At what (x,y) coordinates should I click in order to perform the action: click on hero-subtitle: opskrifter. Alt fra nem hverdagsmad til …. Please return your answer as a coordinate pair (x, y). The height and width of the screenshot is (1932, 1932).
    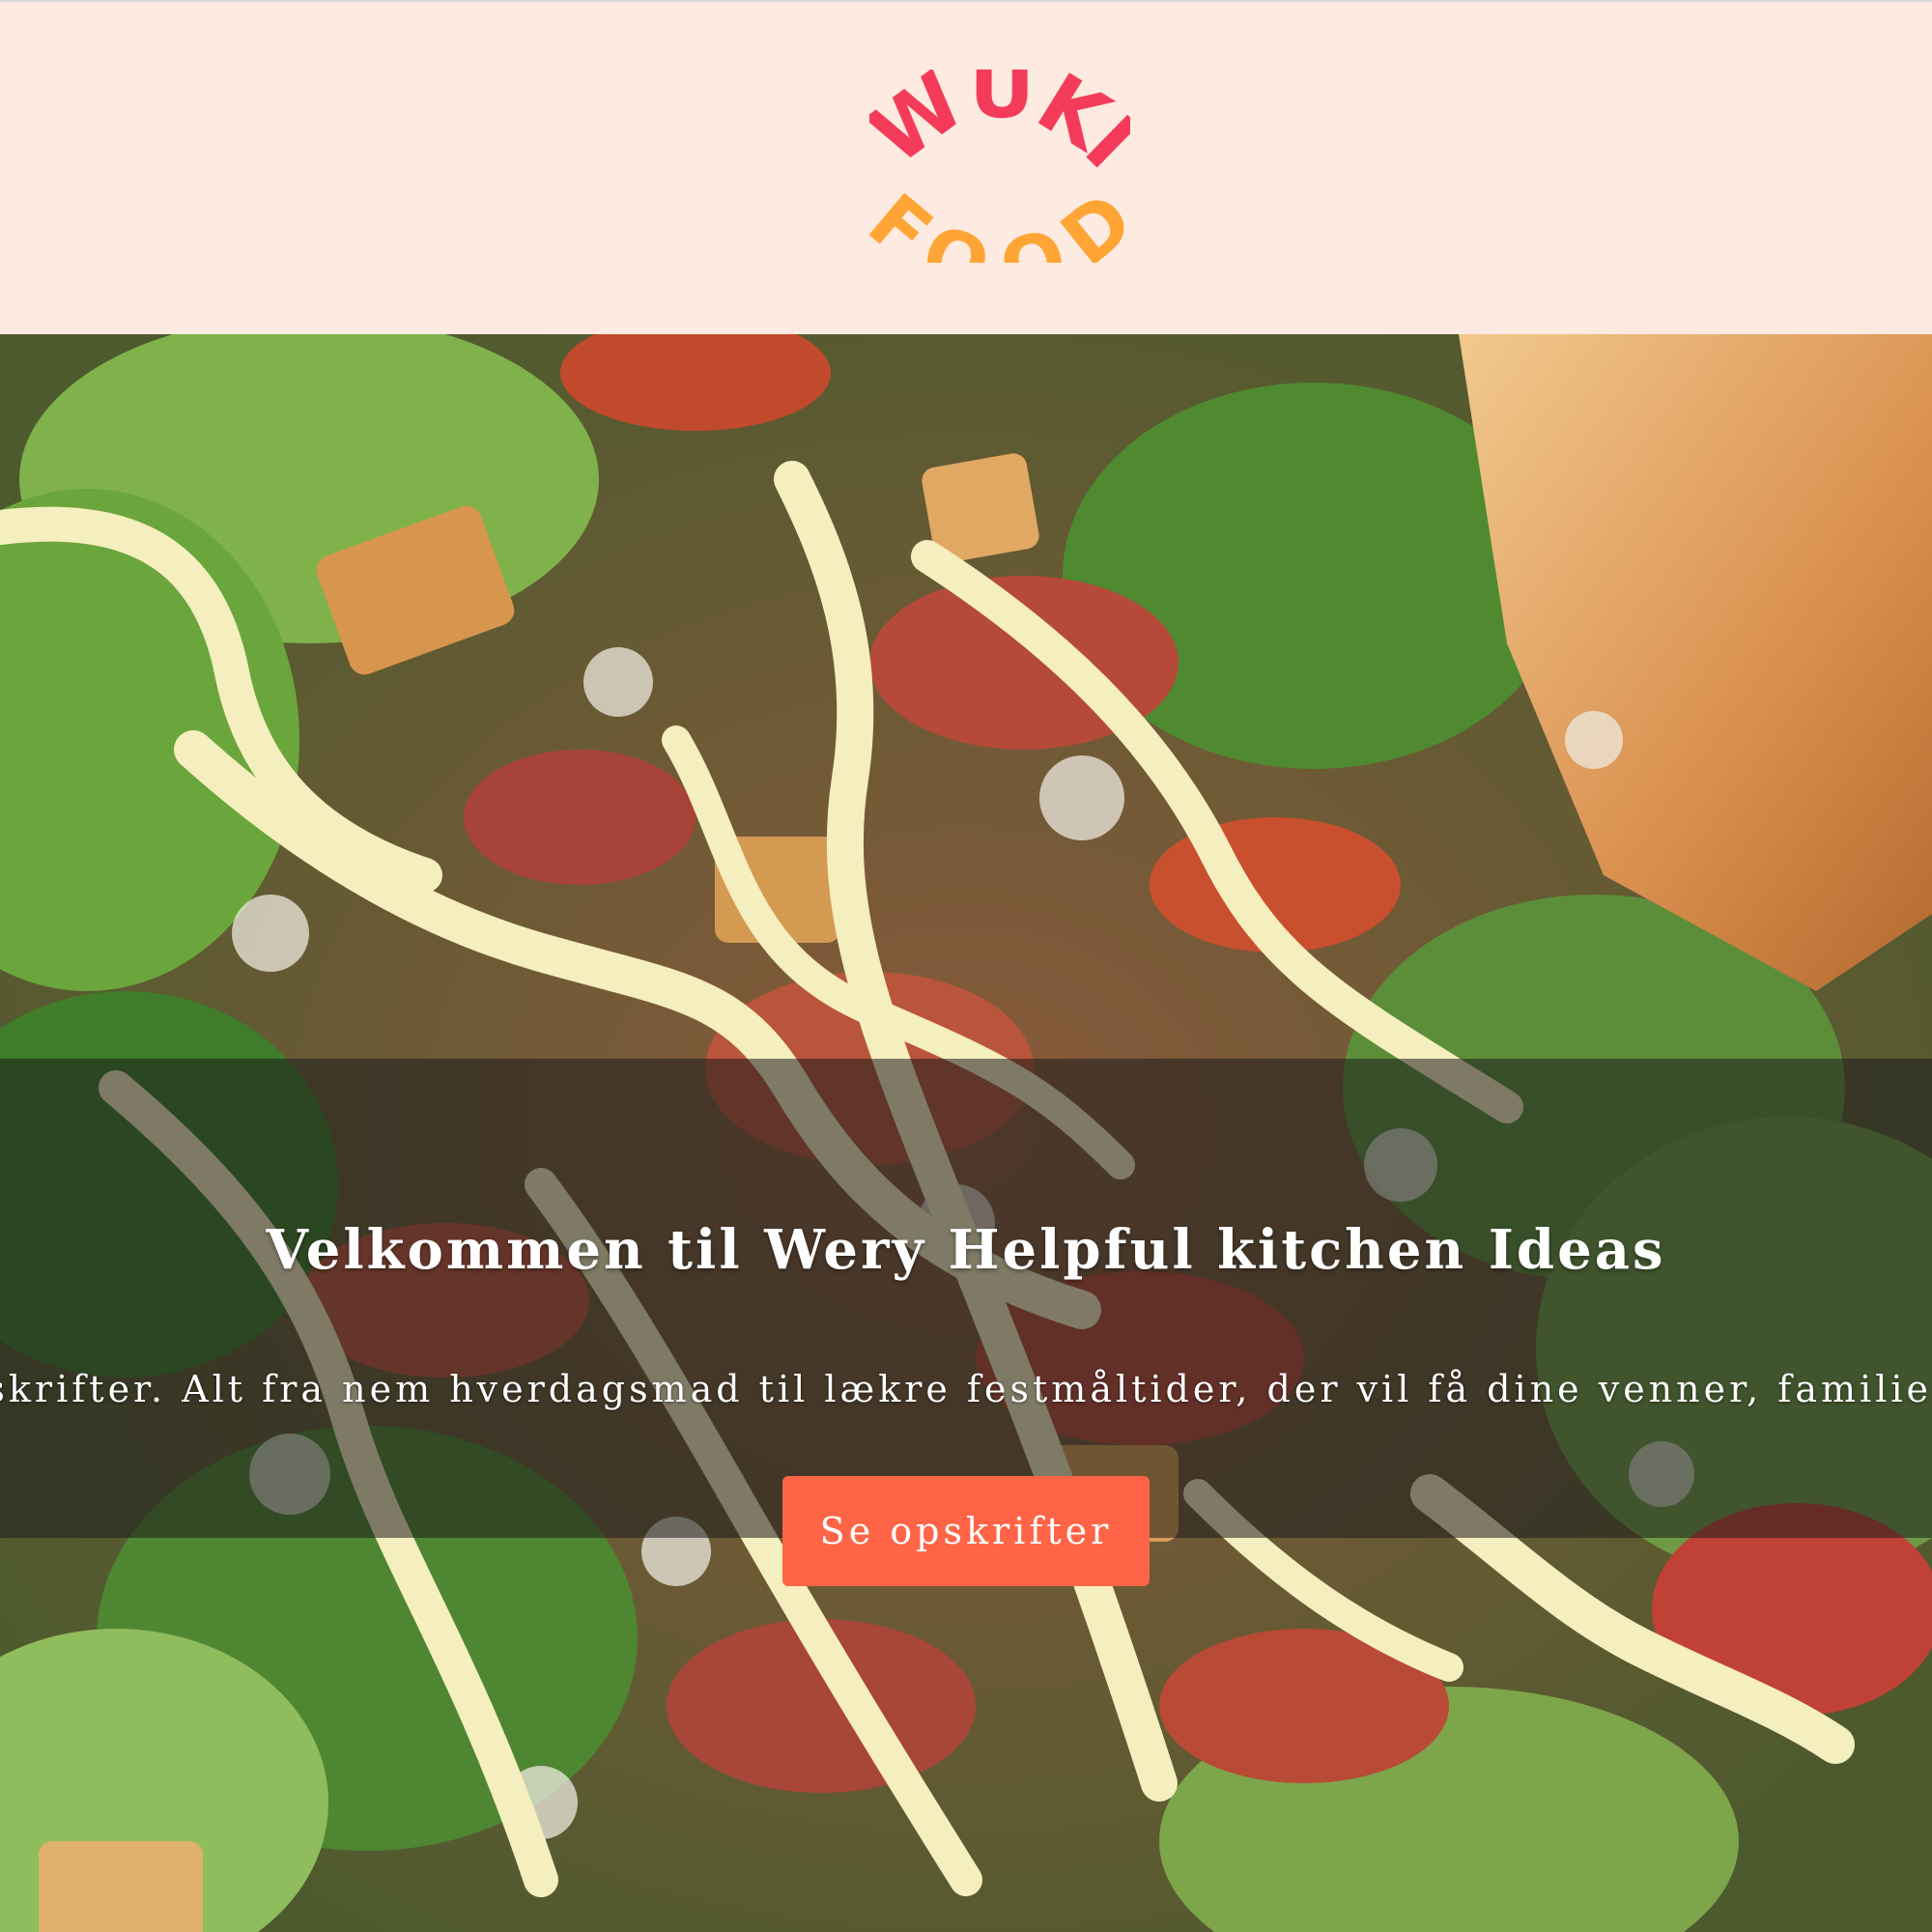
    Looking at the image, I should click on (966, 1389).